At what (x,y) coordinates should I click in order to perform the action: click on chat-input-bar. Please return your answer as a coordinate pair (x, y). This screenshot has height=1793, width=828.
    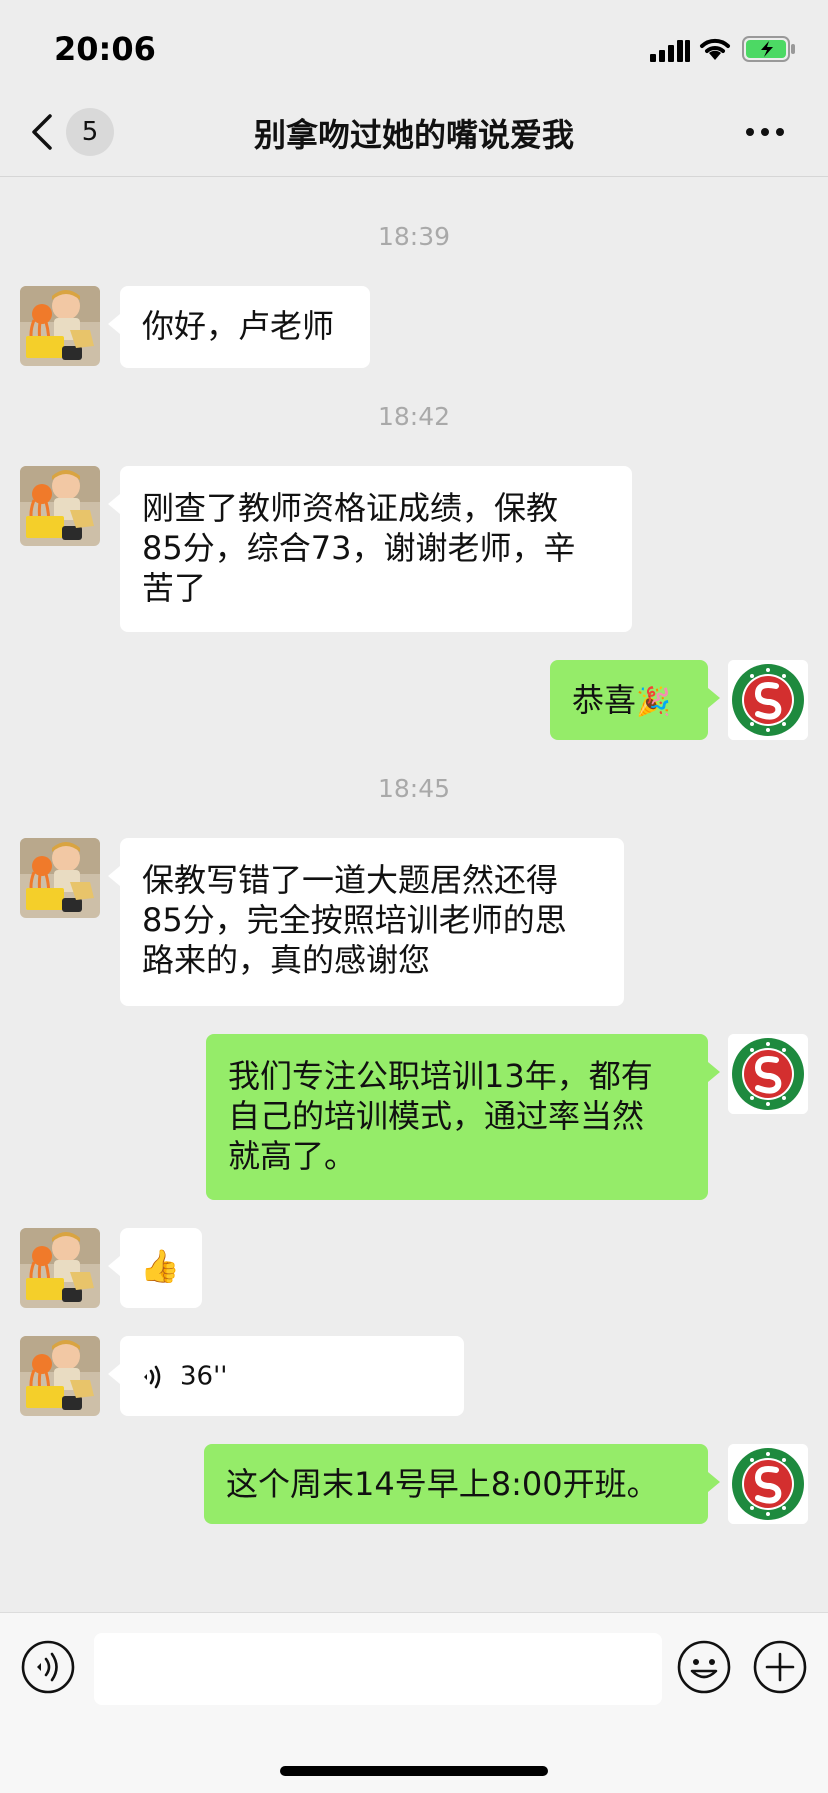
    Looking at the image, I should click on (414, 1702).